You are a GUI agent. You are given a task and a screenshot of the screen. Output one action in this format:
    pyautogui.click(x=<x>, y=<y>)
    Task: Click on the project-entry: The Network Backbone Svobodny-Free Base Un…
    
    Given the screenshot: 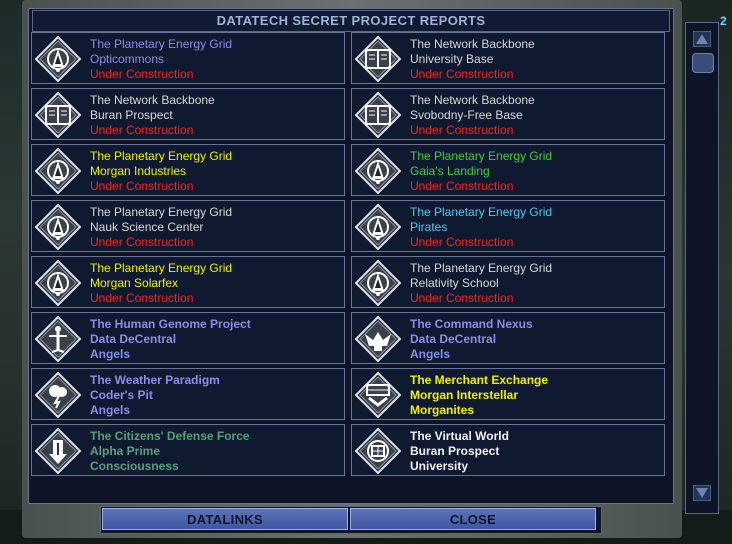 What is the action you would take?
    pyautogui.click(x=508, y=114)
    